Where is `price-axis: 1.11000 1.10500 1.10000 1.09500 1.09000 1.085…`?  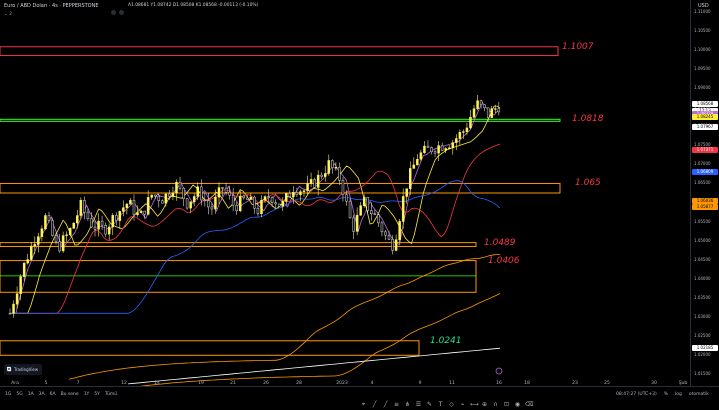 price-axis: 1.11000 1.10500 1.10000 1.09500 1.09000 1.085… is located at coordinates (704, 193).